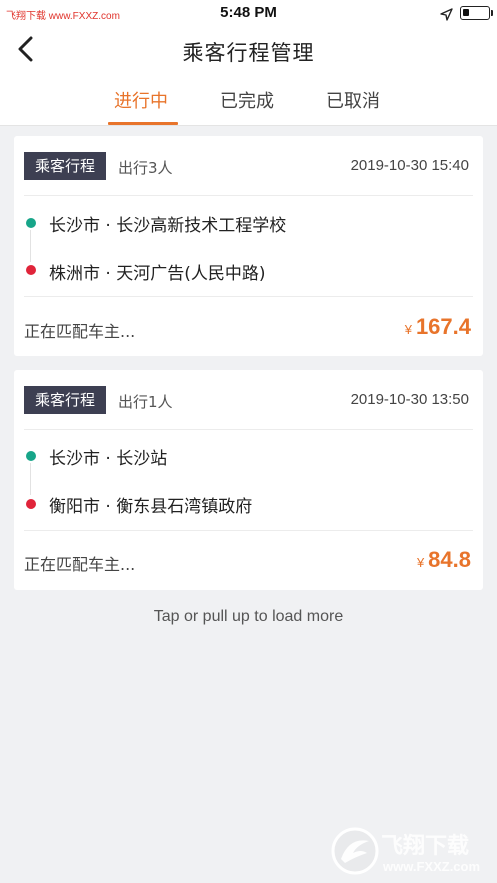  I want to click on battery-fill, so click(466, 12).